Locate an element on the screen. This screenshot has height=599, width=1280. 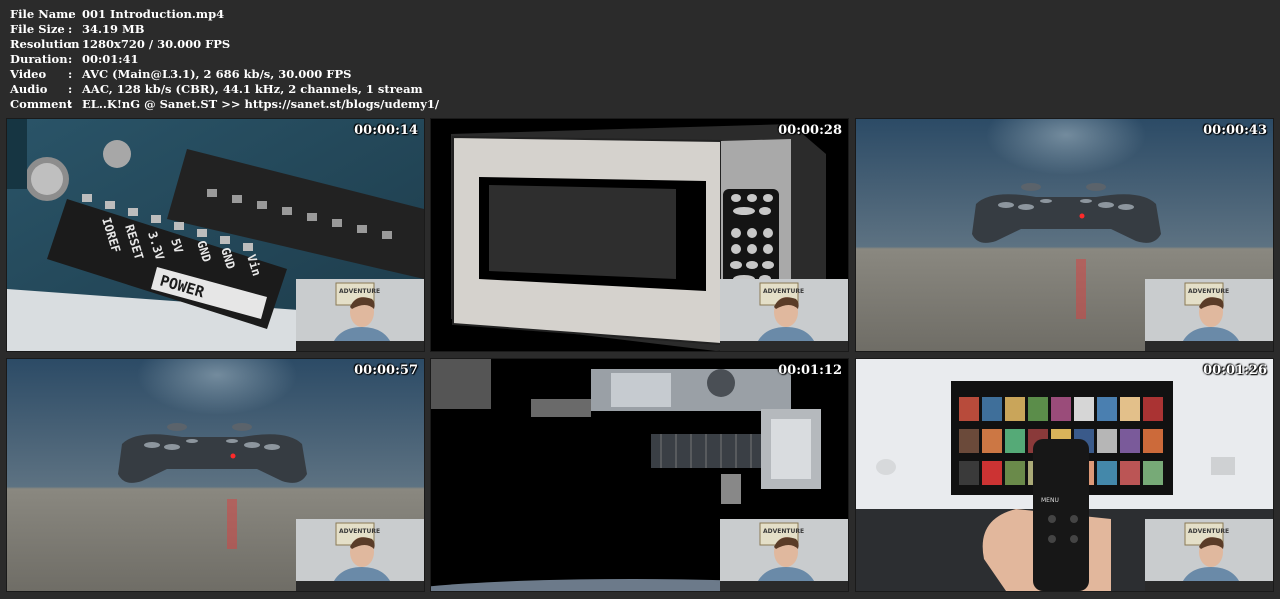
thumbnail-timestamp: 00:00:57 is located at coordinates (386, 370).